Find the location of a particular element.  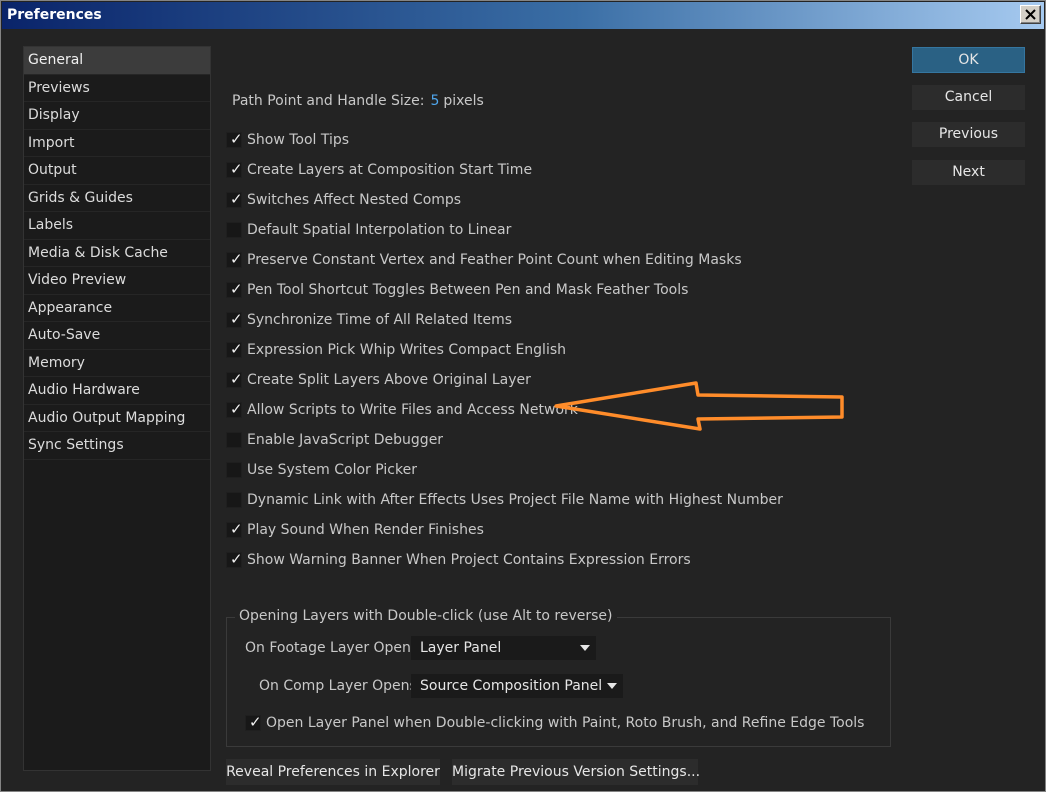

option-show-tool-tips: ✓ Show Tool Tips is located at coordinates (504, 140).